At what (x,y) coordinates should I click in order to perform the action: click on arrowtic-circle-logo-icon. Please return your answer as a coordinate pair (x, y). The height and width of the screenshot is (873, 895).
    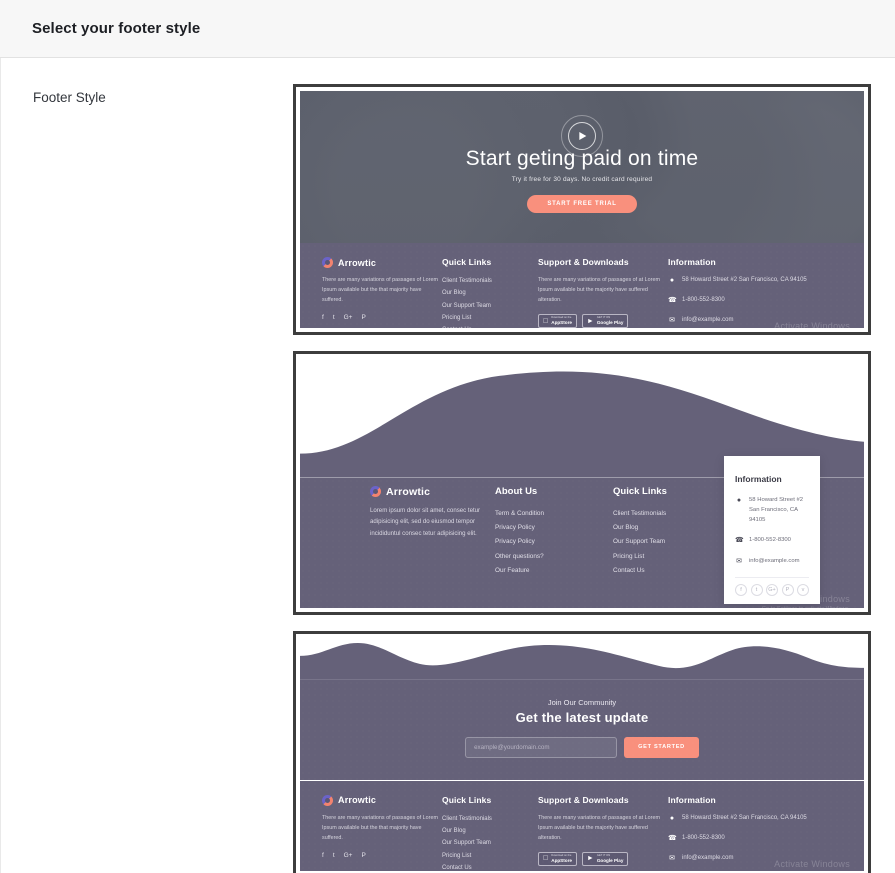
    Looking at the image, I should click on (375, 492).